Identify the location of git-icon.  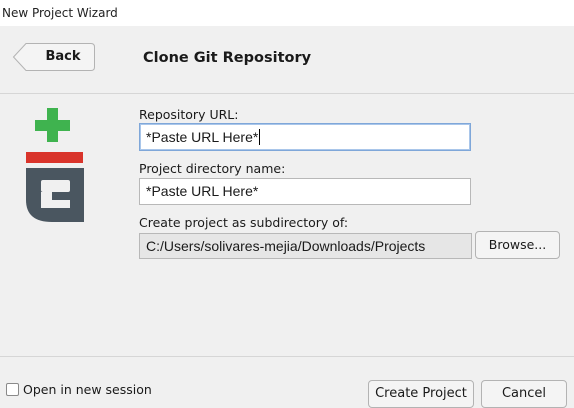
(55, 165).